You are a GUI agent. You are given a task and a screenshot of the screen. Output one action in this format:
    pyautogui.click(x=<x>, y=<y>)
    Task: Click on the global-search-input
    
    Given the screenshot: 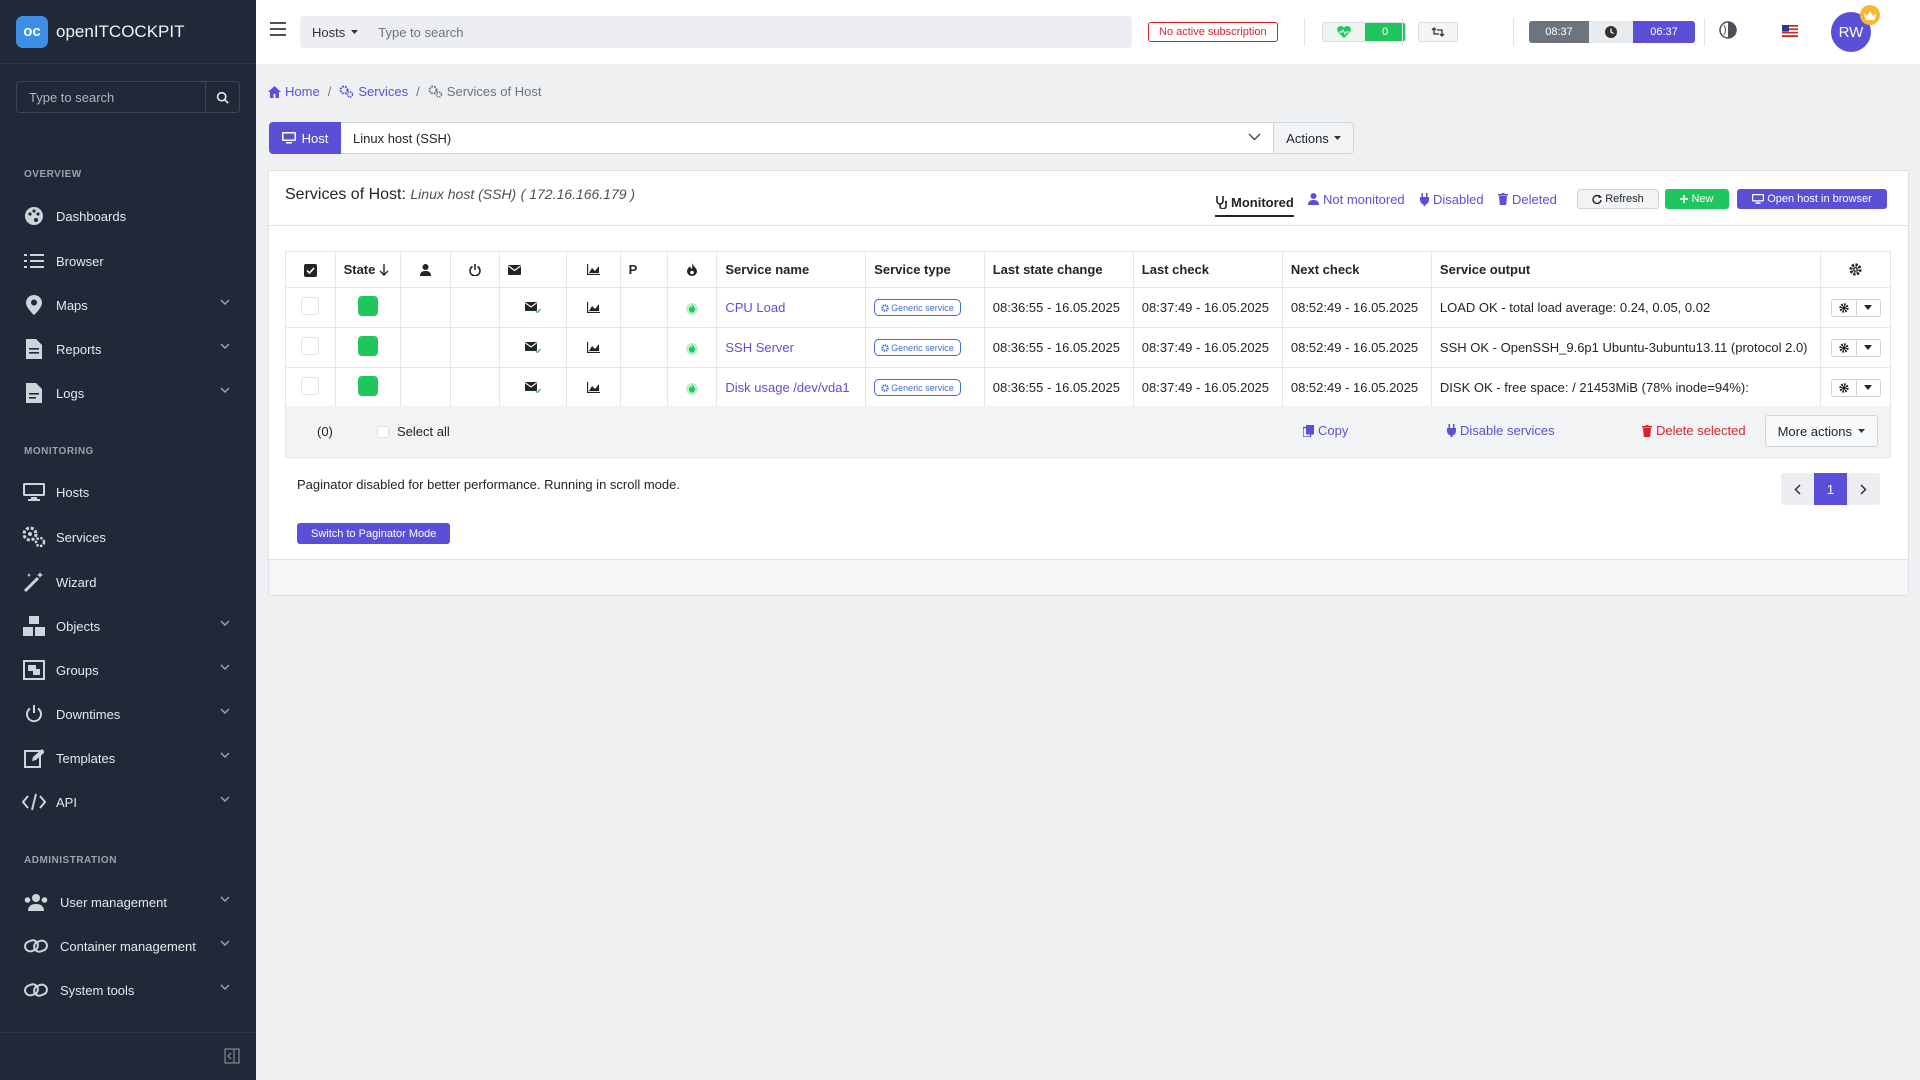 What is the action you would take?
    pyautogui.click(x=751, y=32)
    